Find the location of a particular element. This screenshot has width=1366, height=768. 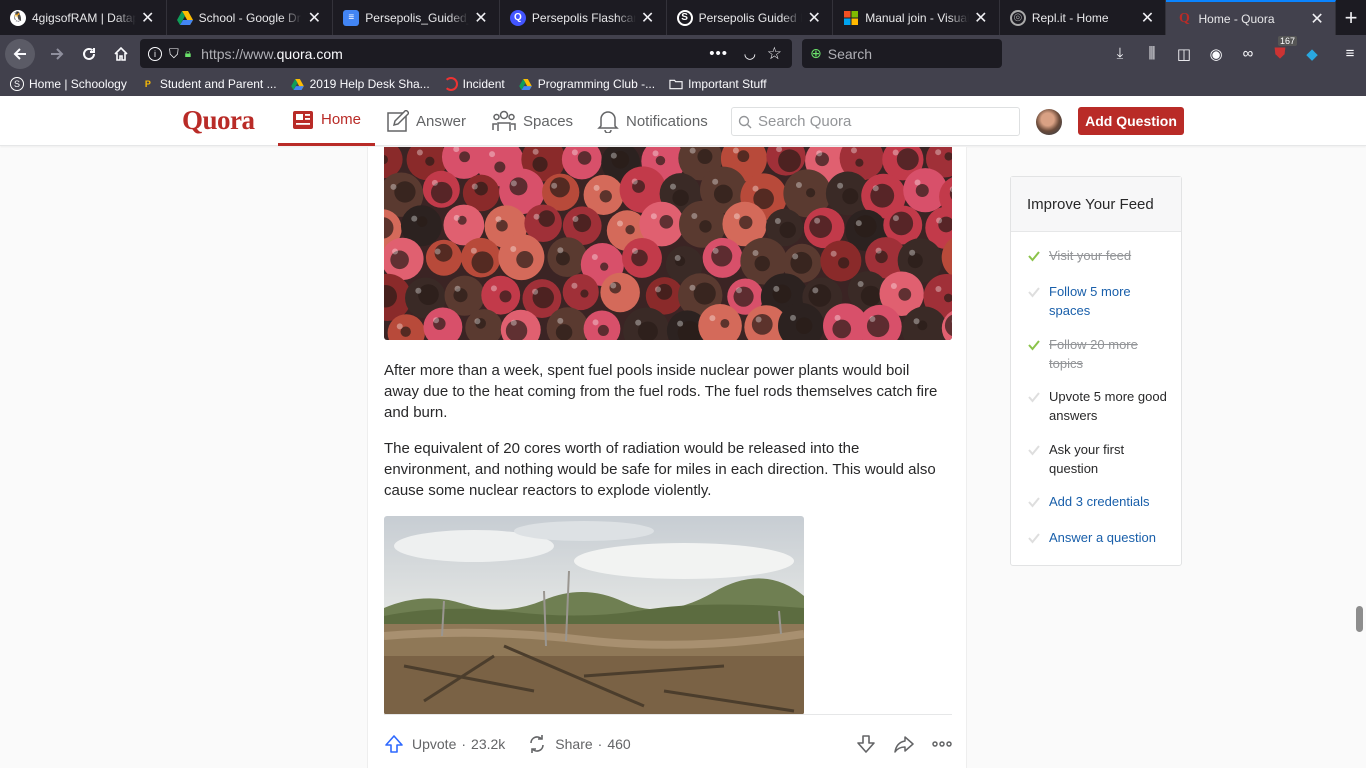

bookmark-important-stuff: Important Stuff is located at coordinates (718, 84).